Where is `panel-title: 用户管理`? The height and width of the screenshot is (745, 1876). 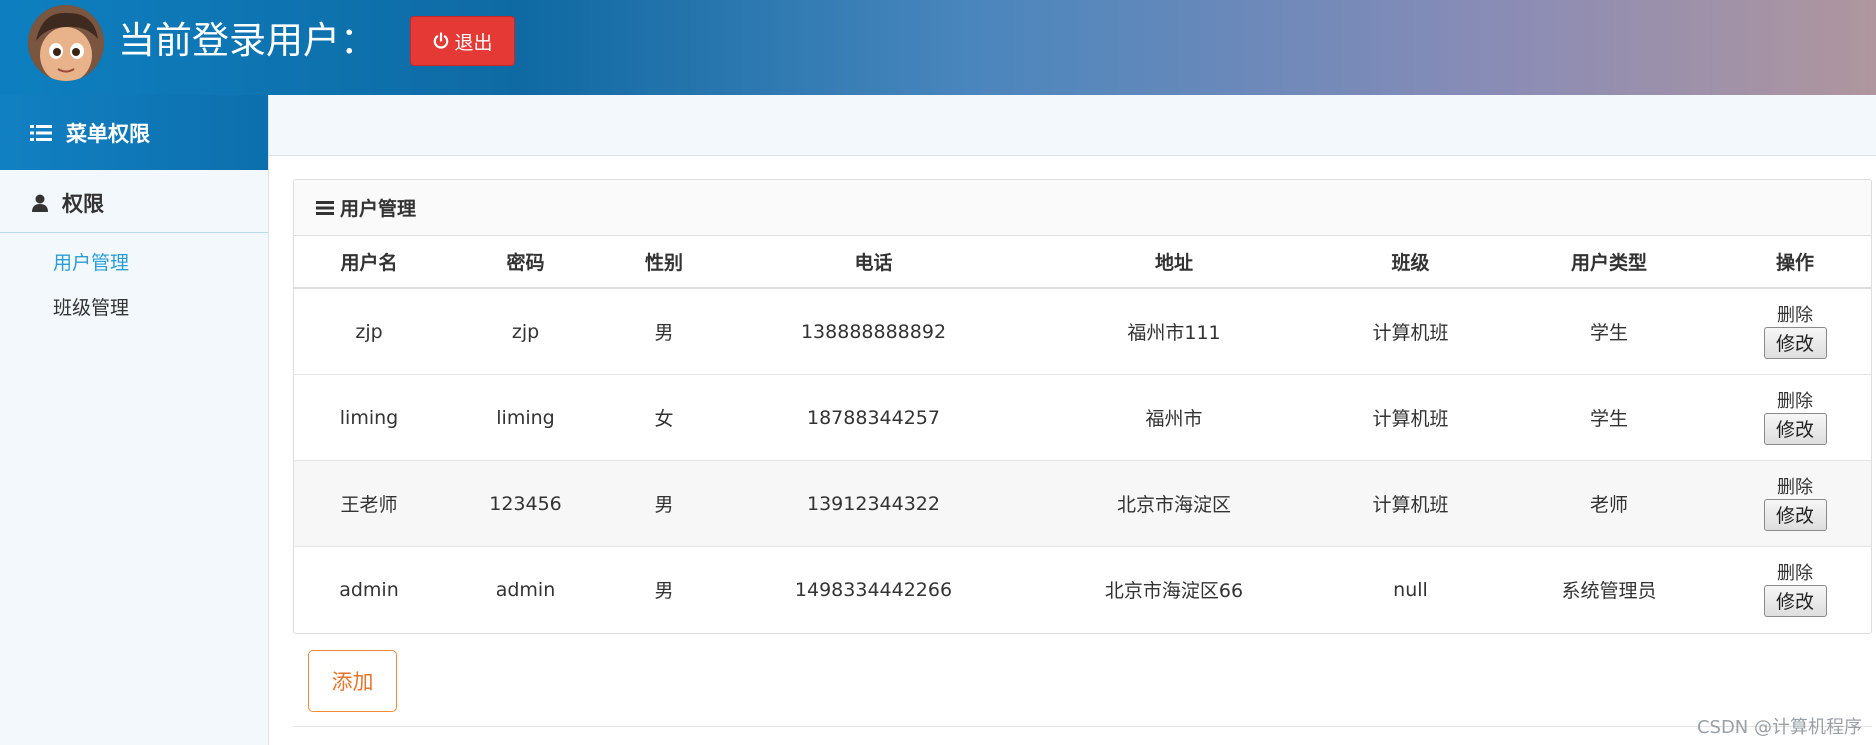 panel-title: 用户管理 is located at coordinates (378, 209).